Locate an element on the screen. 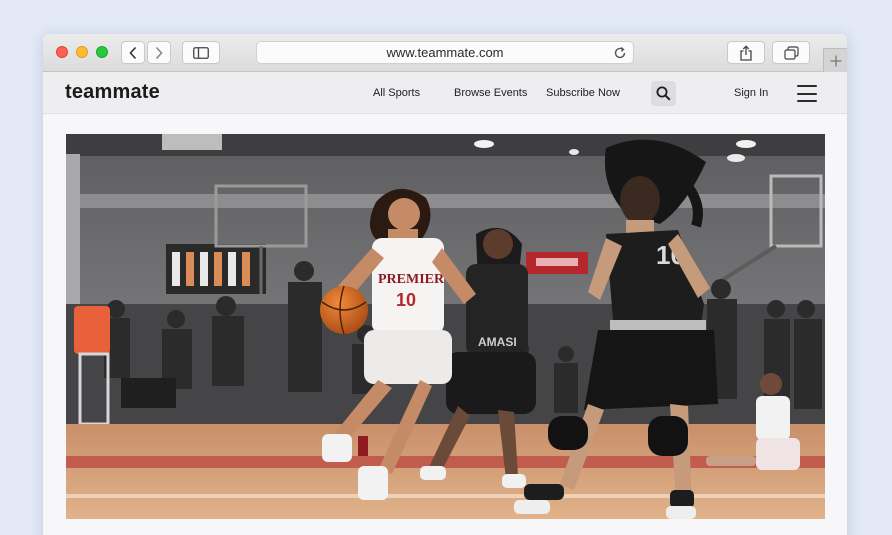 Image resolution: width=892 pixels, height=535 pixels. chevron-left-icon is located at coordinates (133, 52).